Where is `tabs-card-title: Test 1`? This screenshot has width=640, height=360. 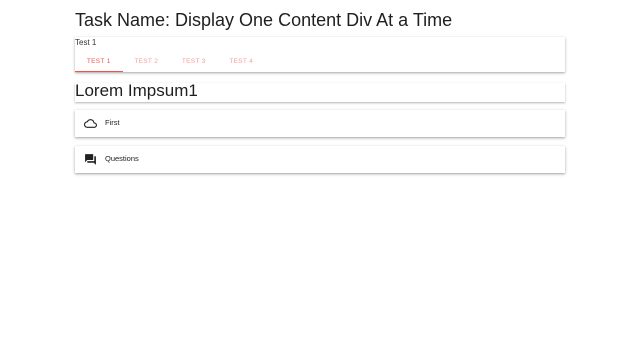 tabs-card-title: Test 1 is located at coordinates (86, 42).